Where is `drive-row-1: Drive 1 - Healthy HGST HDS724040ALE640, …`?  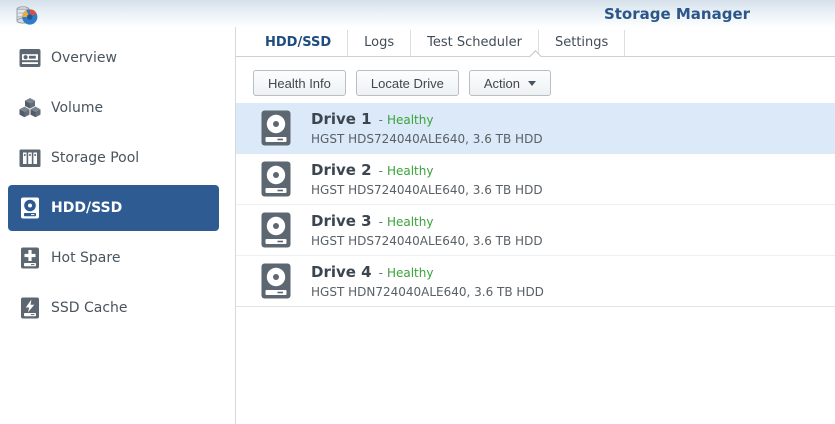 drive-row-1: Drive 1 - Healthy HGST HDS724040ALE640, … is located at coordinates (535, 128).